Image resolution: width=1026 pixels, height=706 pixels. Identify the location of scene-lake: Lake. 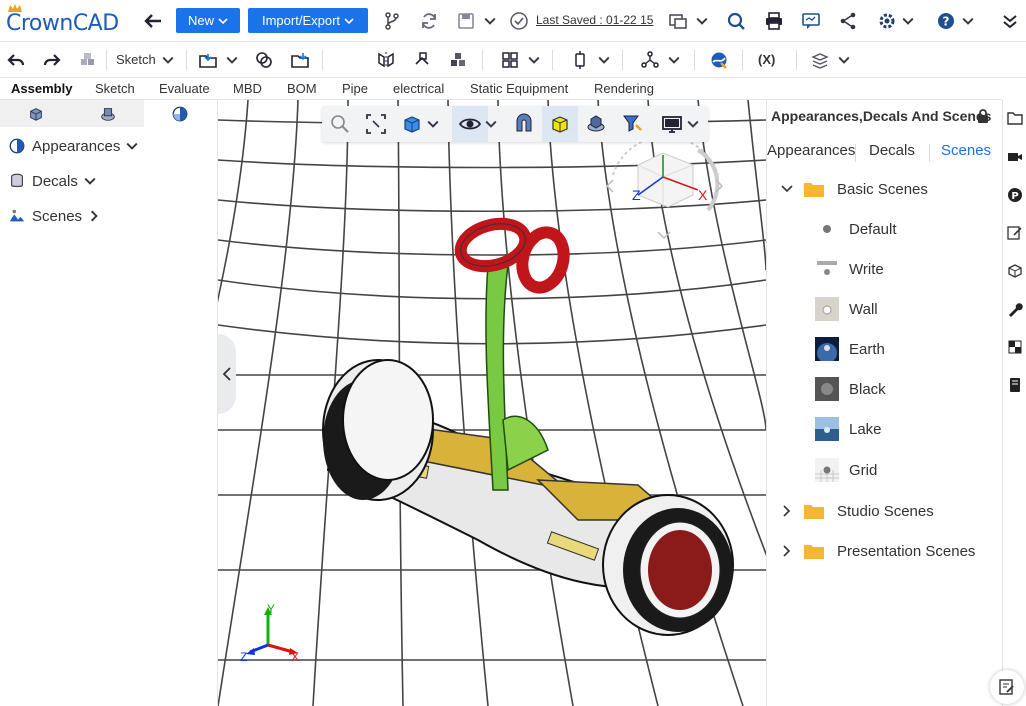
(848, 429).